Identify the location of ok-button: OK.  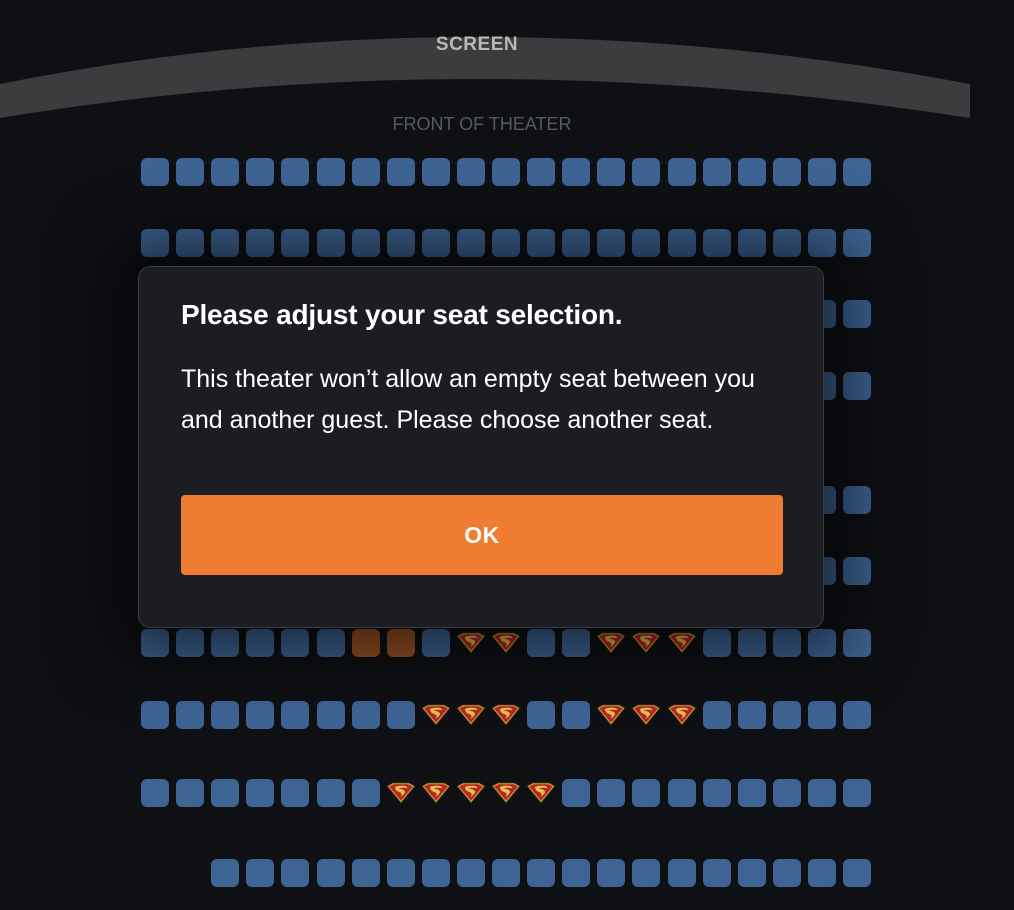
(482, 535).